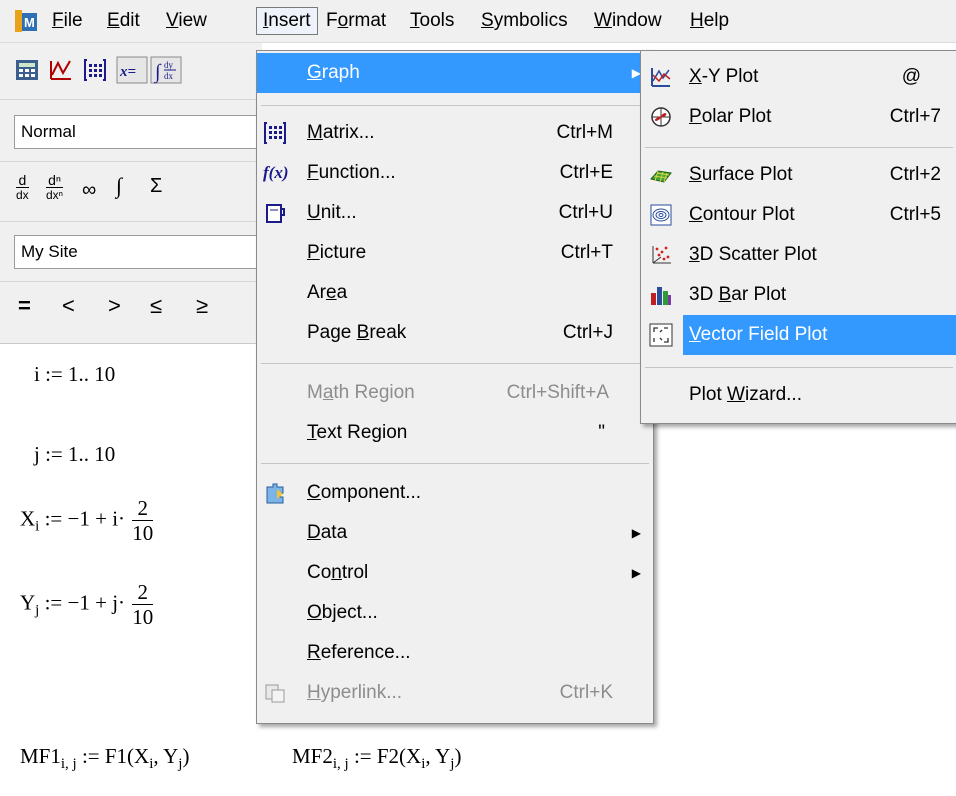 The height and width of the screenshot is (796, 956). I want to click on graph-3d-bar-plot-item: 3D Bar Plot, so click(798, 295).